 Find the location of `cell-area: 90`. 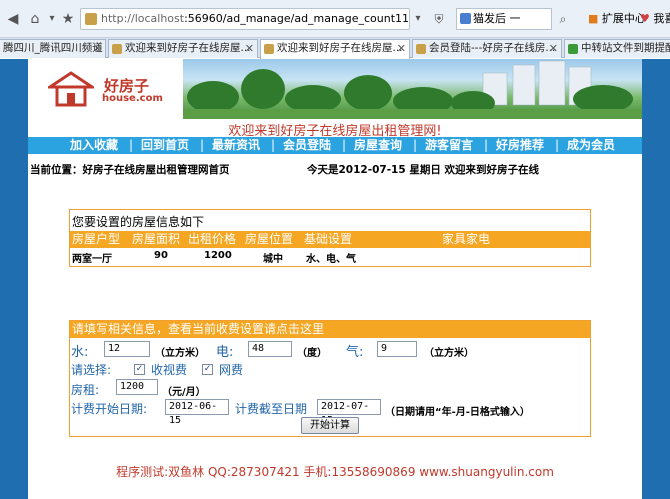

cell-area: 90 is located at coordinates (161, 255).